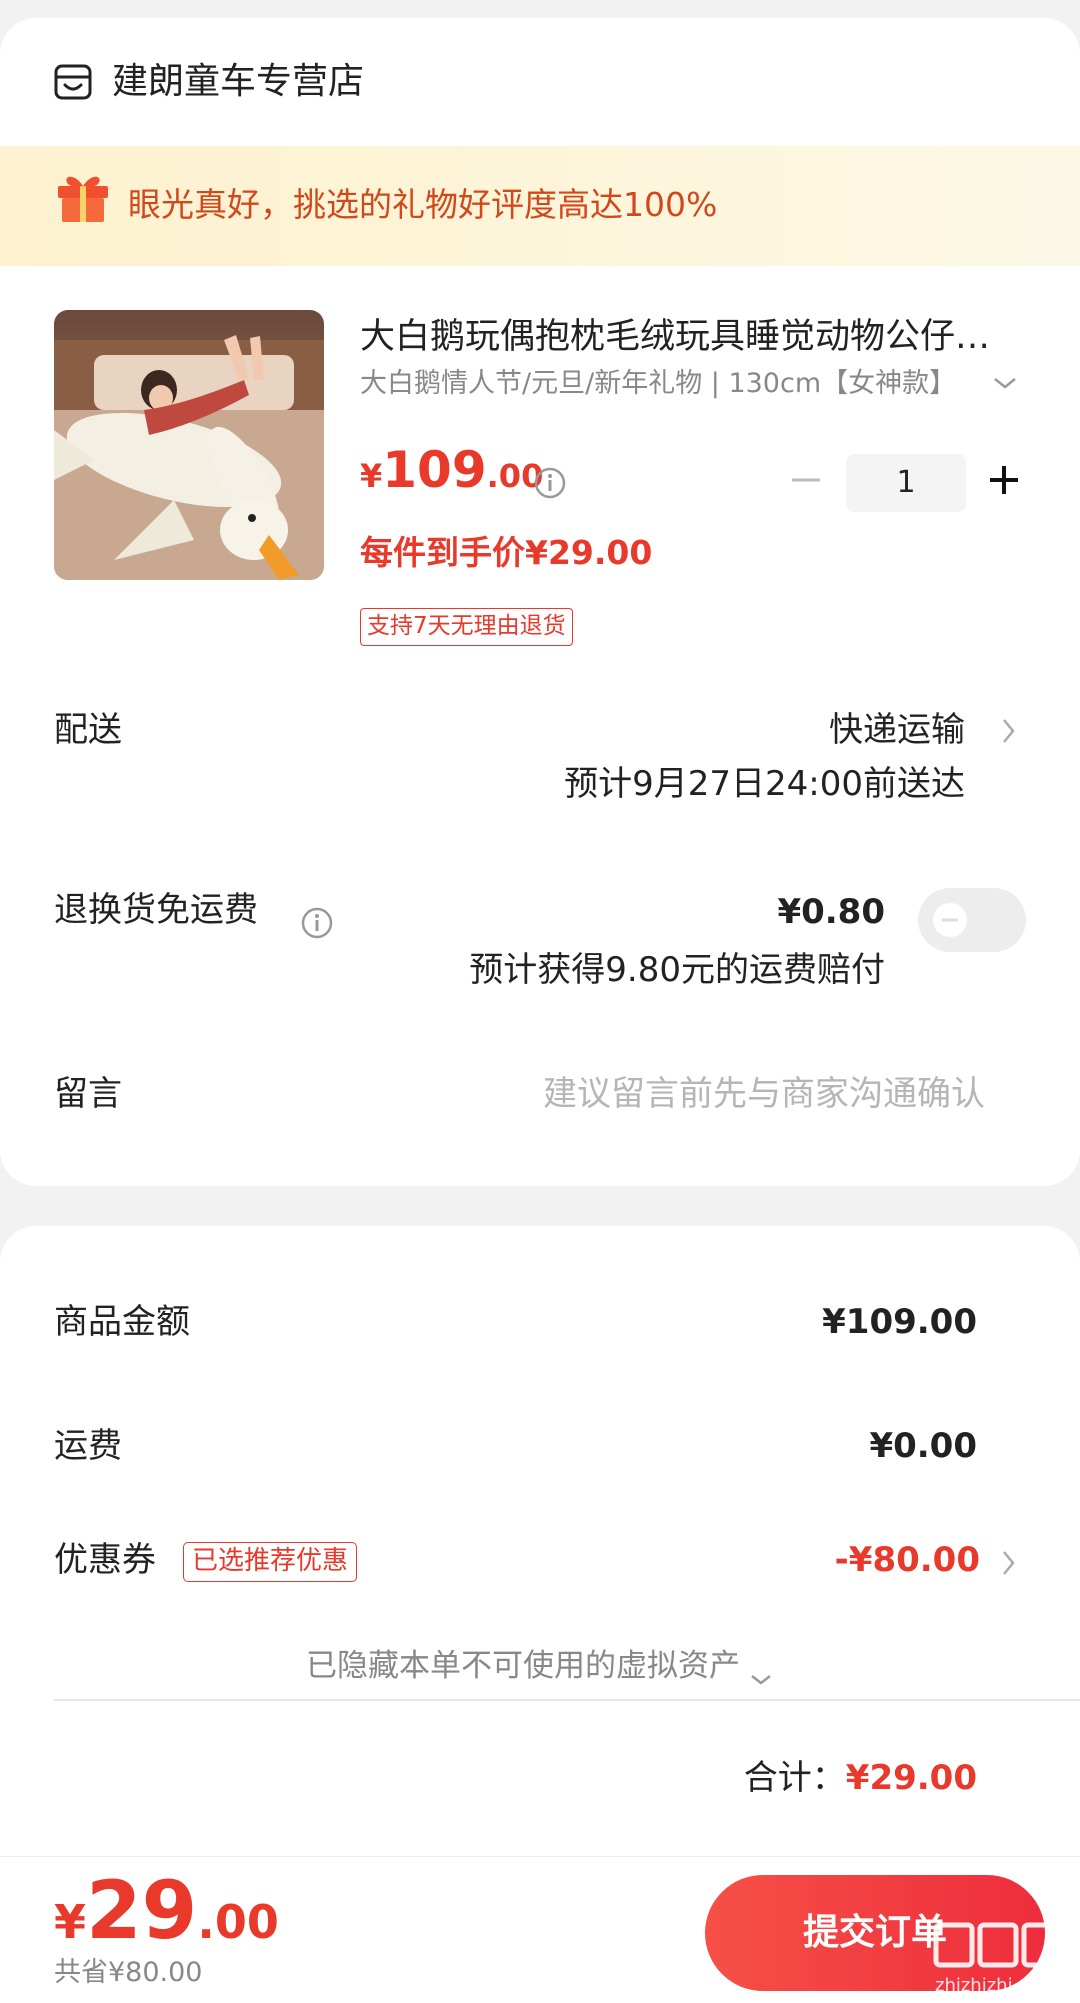 This screenshot has height=2003, width=1080. I want to click on product-price: ¥109.00, so click(451, 476).